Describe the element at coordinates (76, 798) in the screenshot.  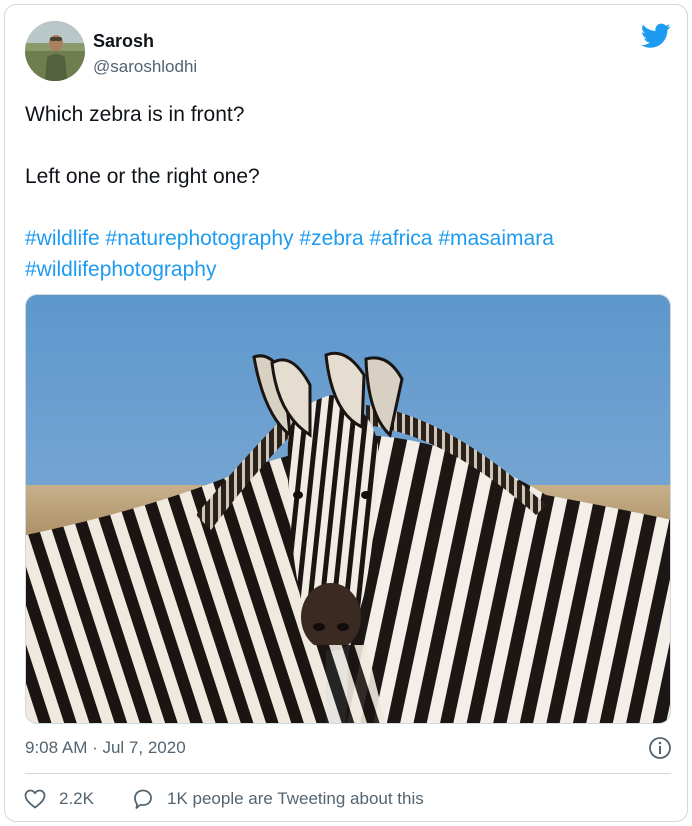
I see `like-count: 2.2K` at that location.